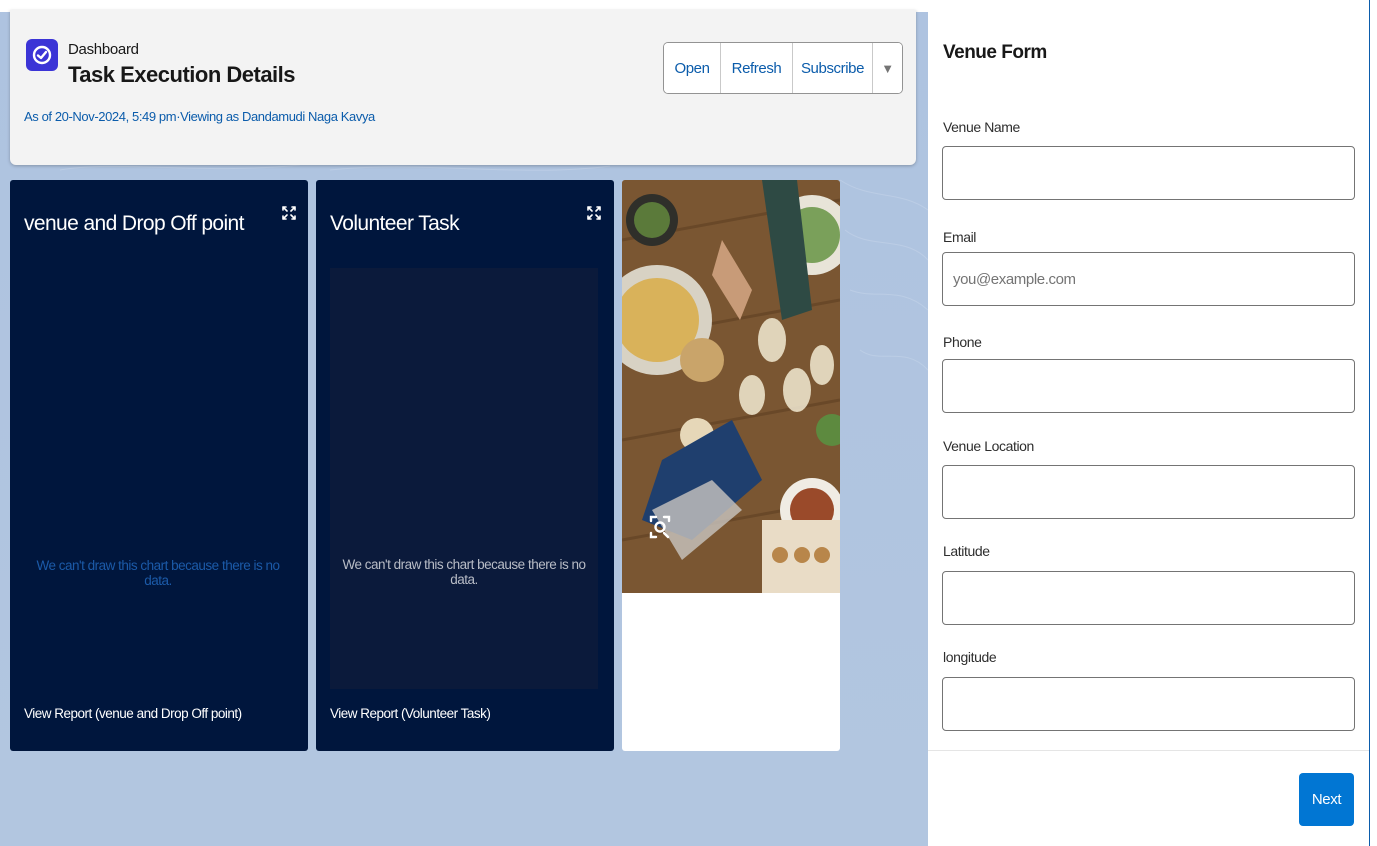  I want to click on longitude-input, so click(1148, 704).